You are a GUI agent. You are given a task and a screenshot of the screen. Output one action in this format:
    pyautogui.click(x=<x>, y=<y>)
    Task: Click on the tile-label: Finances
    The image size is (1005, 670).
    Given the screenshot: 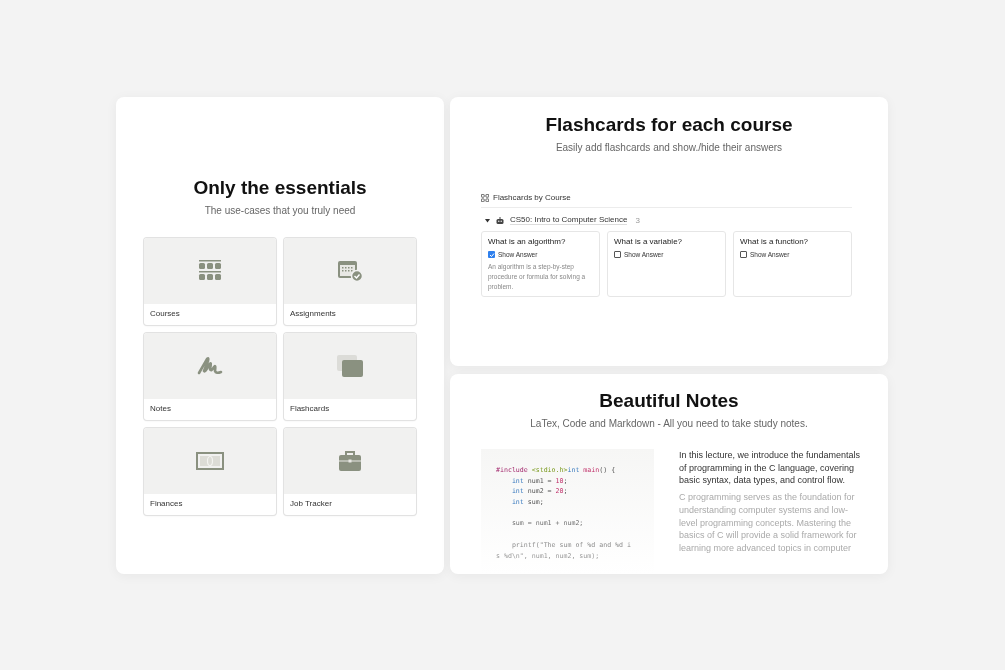 What is the action you would take?
    pyautogui.click(x=166, y=504)
    